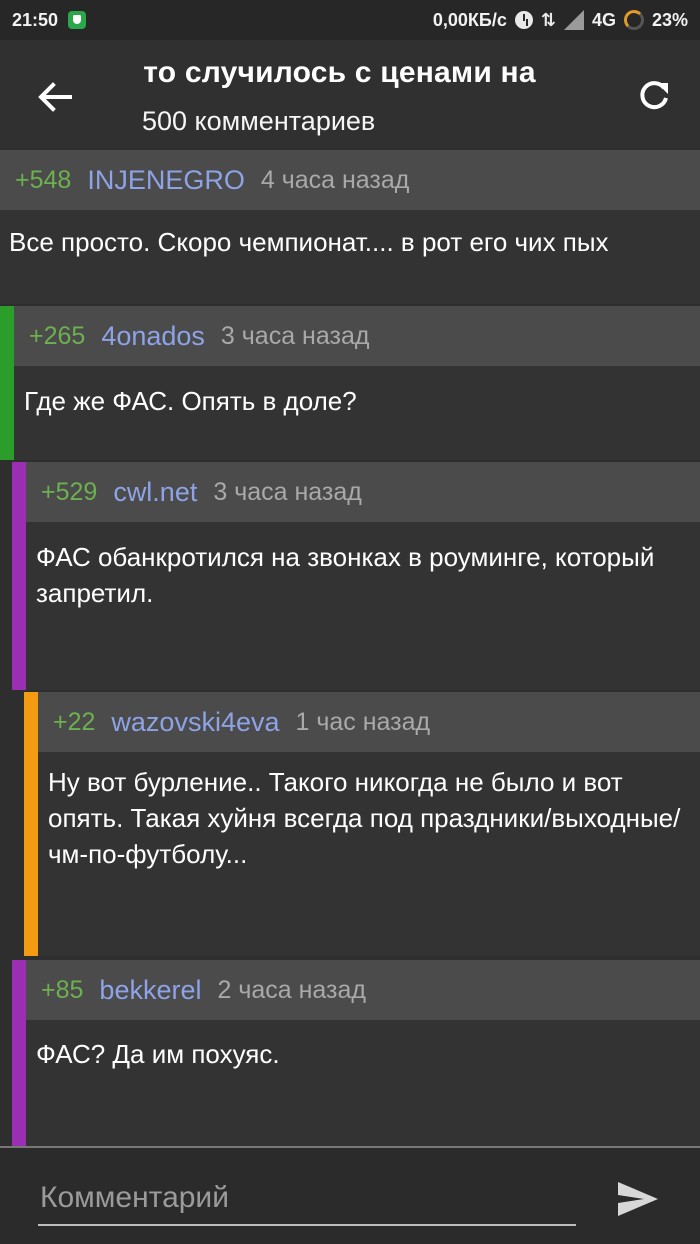 The width and height of the screenshot is (700, 1244). What do you see at coordinates (363, 492) in the screenshot?
I see `comment-header: +529 cwl.net 3 часа назад` at bounding box center [363, 492].